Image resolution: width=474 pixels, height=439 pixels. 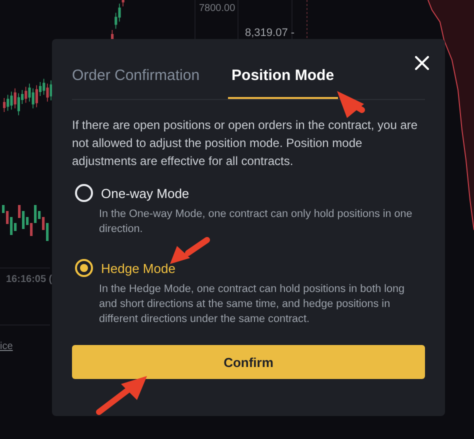 What do you see at coordinates (248, 362) in the screenshot?
I see `confirm-button: Confirm` at bounding box center [248, 362].